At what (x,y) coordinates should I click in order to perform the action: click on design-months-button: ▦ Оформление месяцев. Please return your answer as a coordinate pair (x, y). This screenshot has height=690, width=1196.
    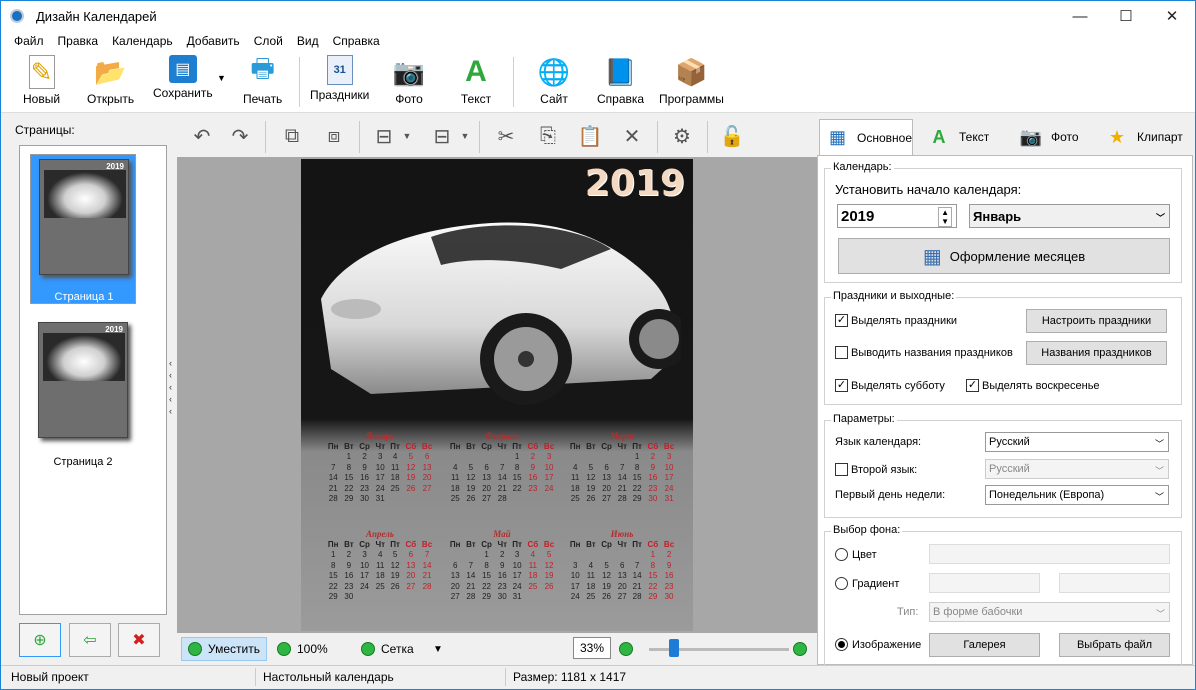
    Looking at the image, I should click on (1004, 256).